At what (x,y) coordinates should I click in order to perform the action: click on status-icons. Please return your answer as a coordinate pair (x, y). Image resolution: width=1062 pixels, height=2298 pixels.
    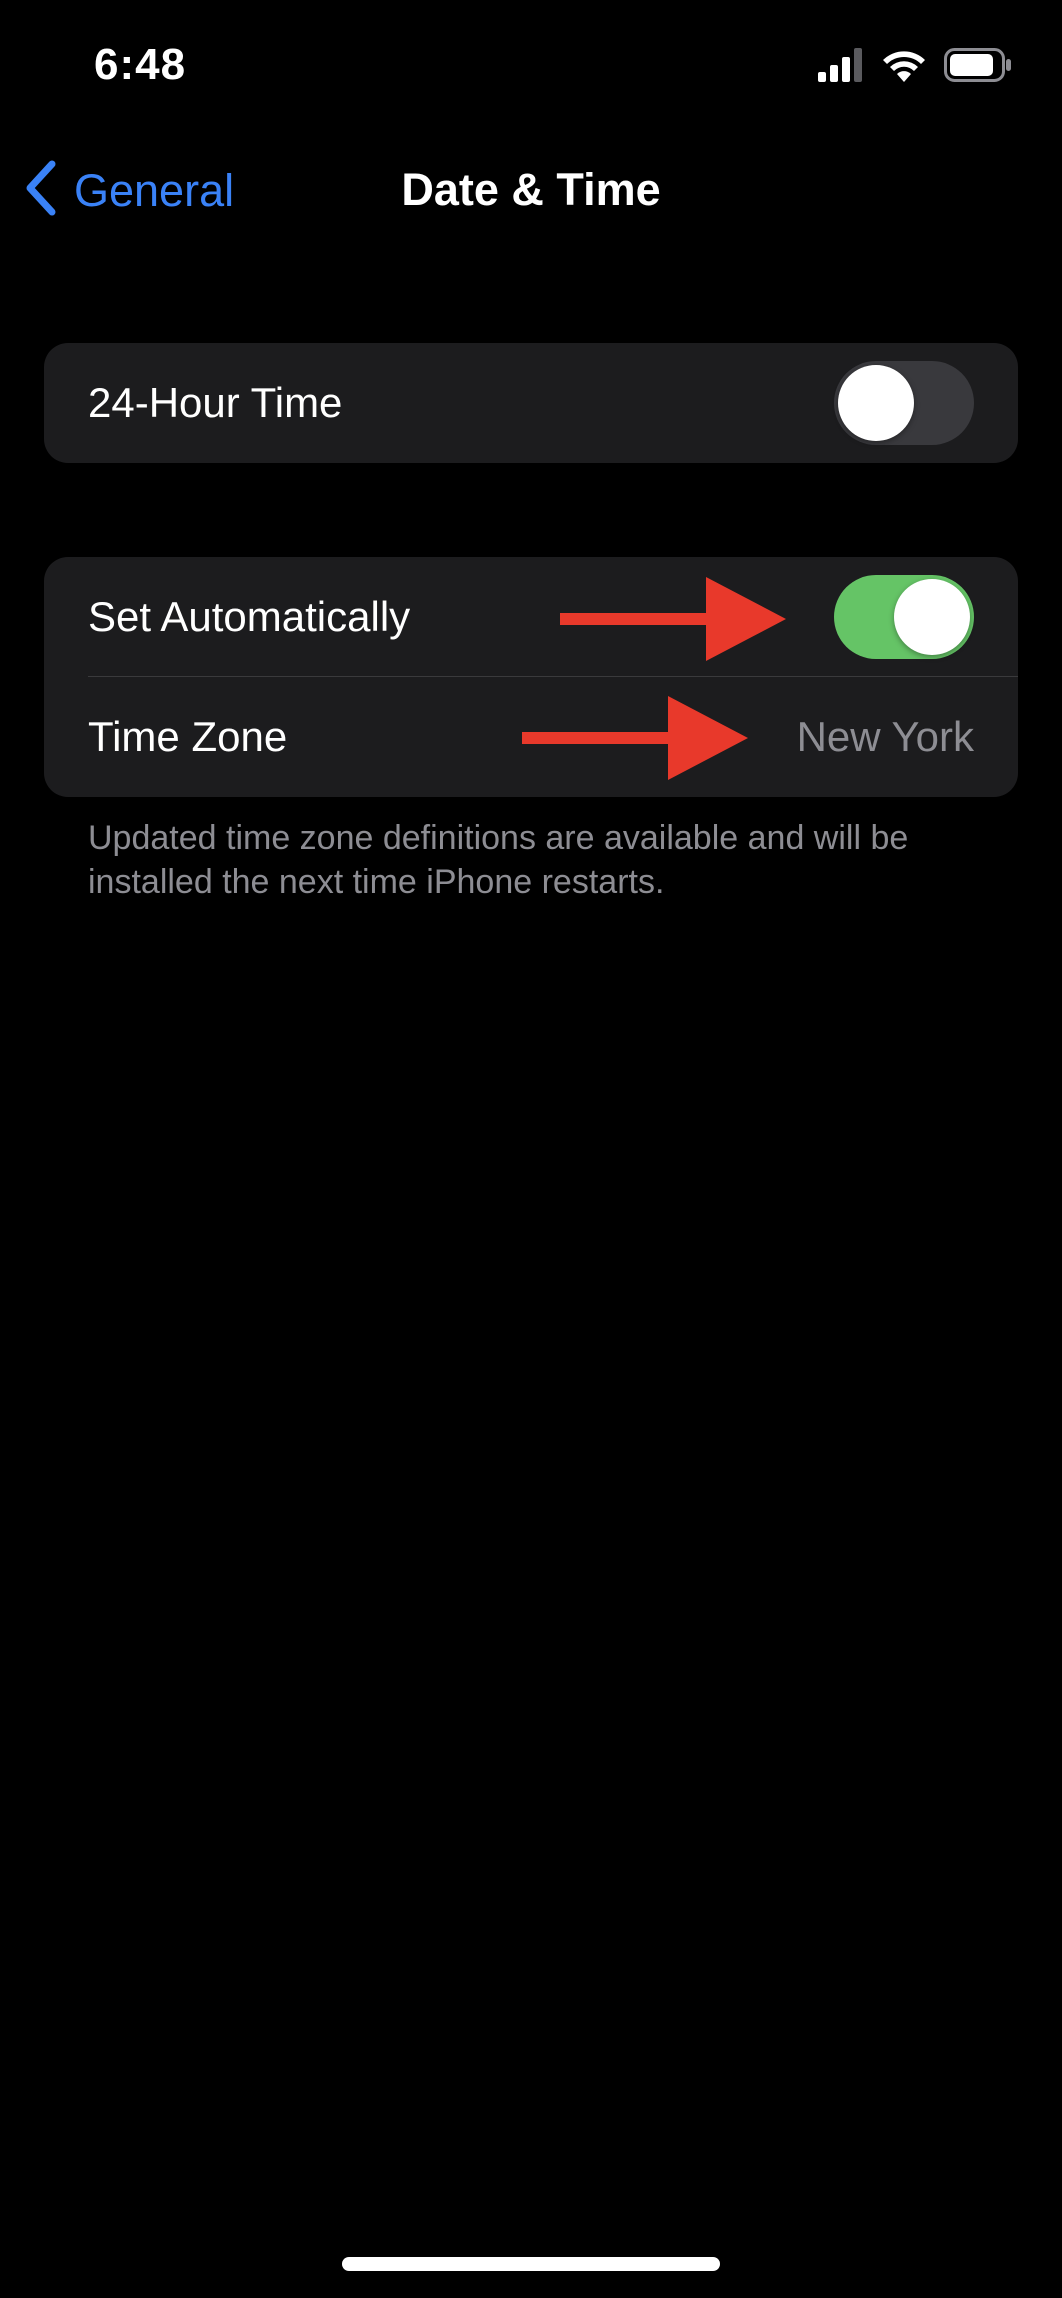
    Looking at the image, I should click on (915, 65).